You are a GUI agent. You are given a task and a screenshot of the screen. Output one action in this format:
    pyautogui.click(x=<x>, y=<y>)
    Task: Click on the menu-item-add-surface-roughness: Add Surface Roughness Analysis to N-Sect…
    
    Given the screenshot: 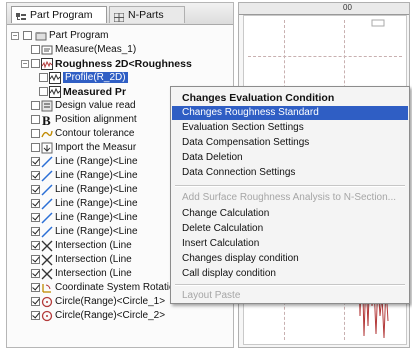 What is the action you would take?
    pyautogui.click(x=289, y=197)
    